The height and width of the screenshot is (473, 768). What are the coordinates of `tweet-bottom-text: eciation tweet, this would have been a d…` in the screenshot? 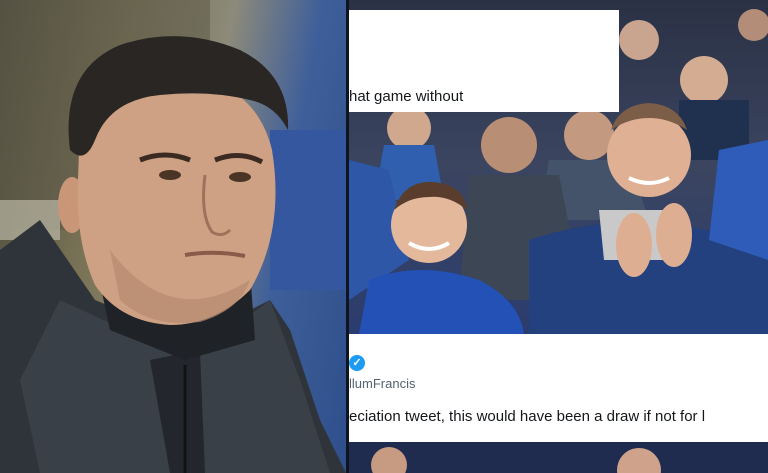 It's located at (527, 416).